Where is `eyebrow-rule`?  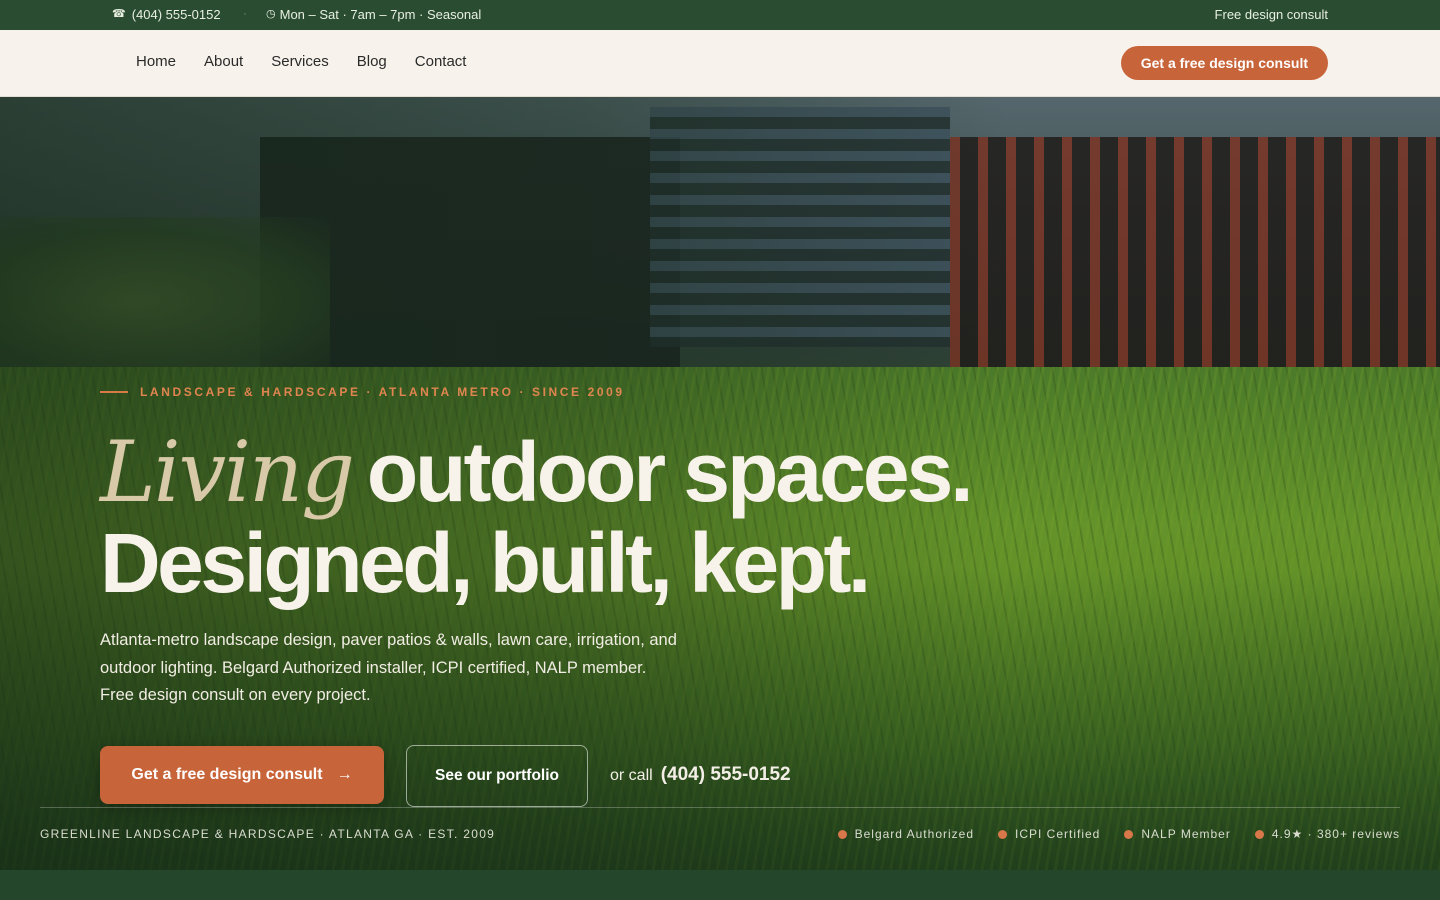 eyebrow-rule is located at coordinates (114, 392).